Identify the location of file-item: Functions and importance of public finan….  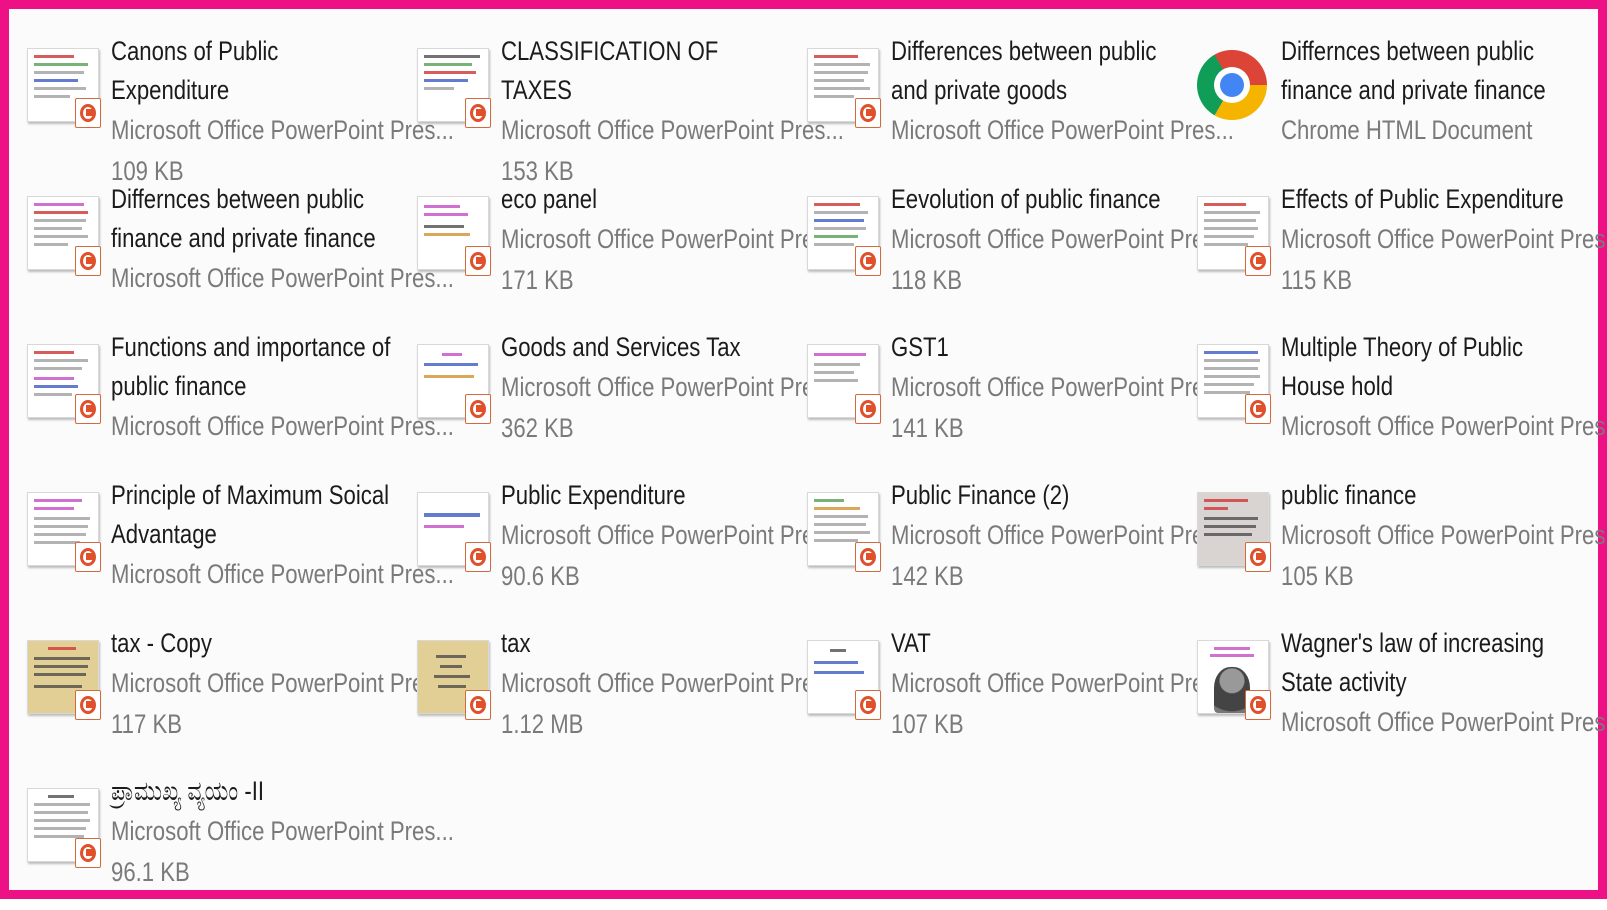
(240, 392).